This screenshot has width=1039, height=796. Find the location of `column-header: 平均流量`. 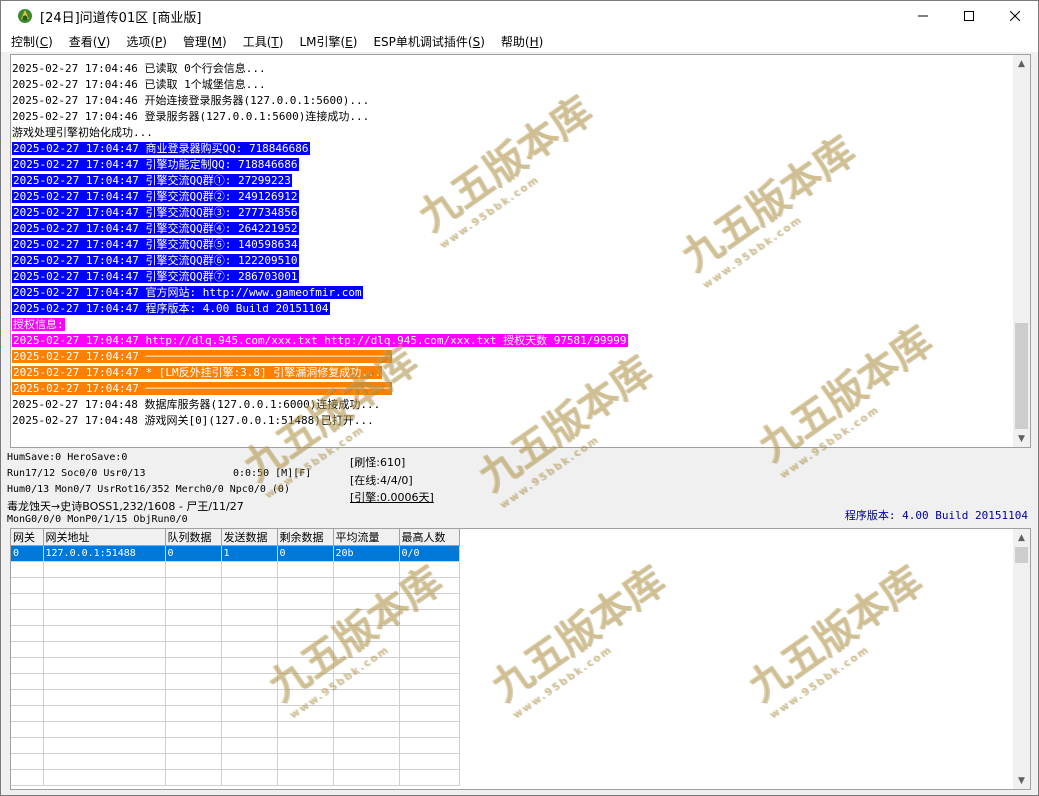

column-header: 平均流量 is located at coordinates (366, 537).